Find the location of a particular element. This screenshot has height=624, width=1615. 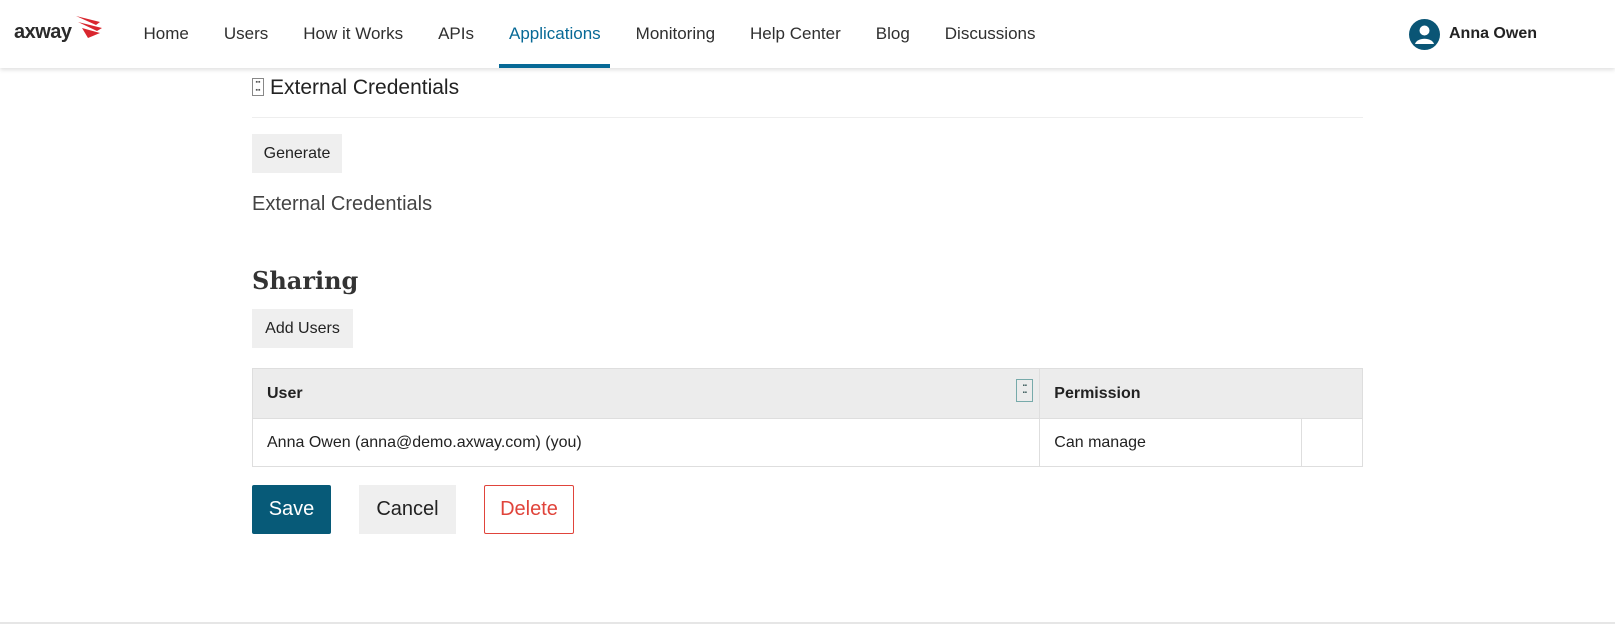

broken-image-icon: ▪▪ ▪▪ is located at coordinates (258, 87).